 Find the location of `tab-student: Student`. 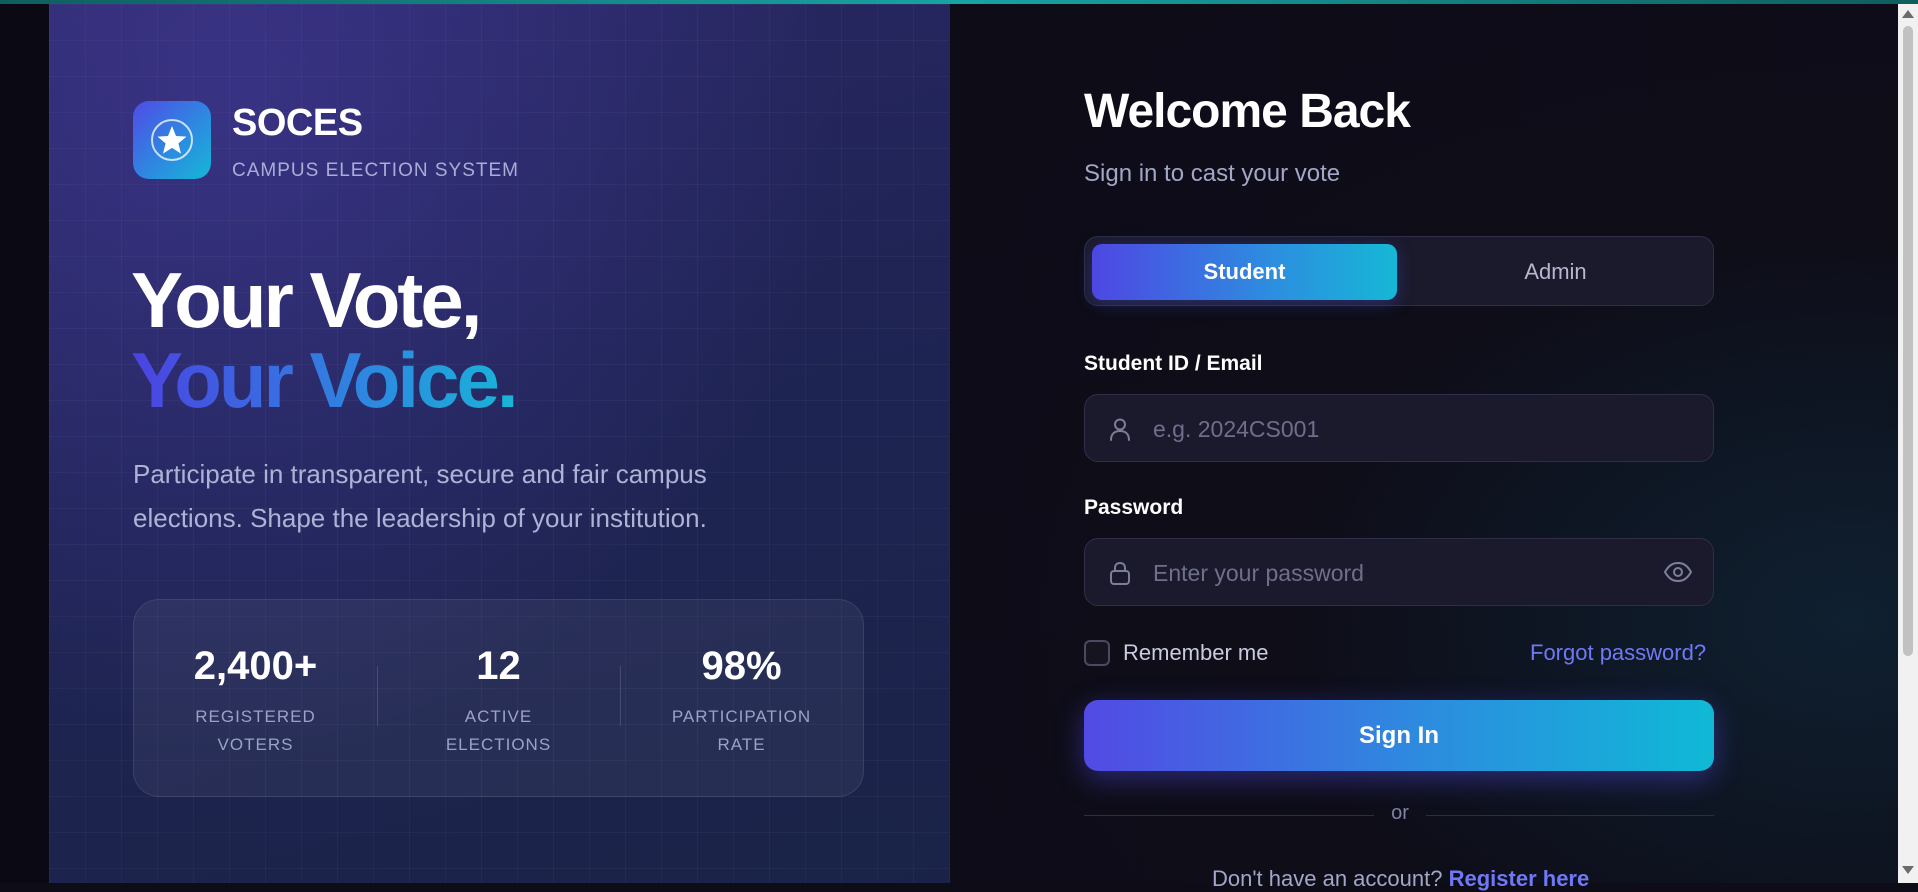

tab-student: Student is located at coordinates (1244, 272).